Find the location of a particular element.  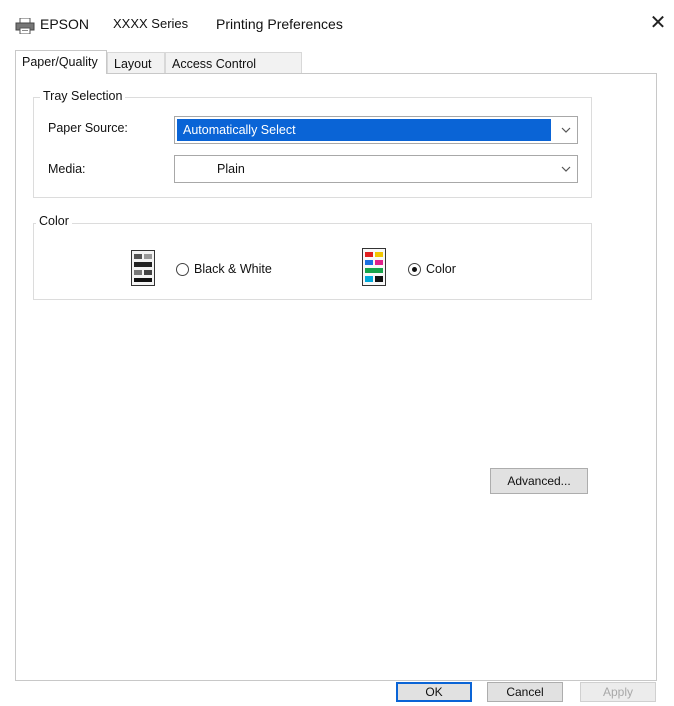

close-button: ✕ is located at coordinates (658, 23).